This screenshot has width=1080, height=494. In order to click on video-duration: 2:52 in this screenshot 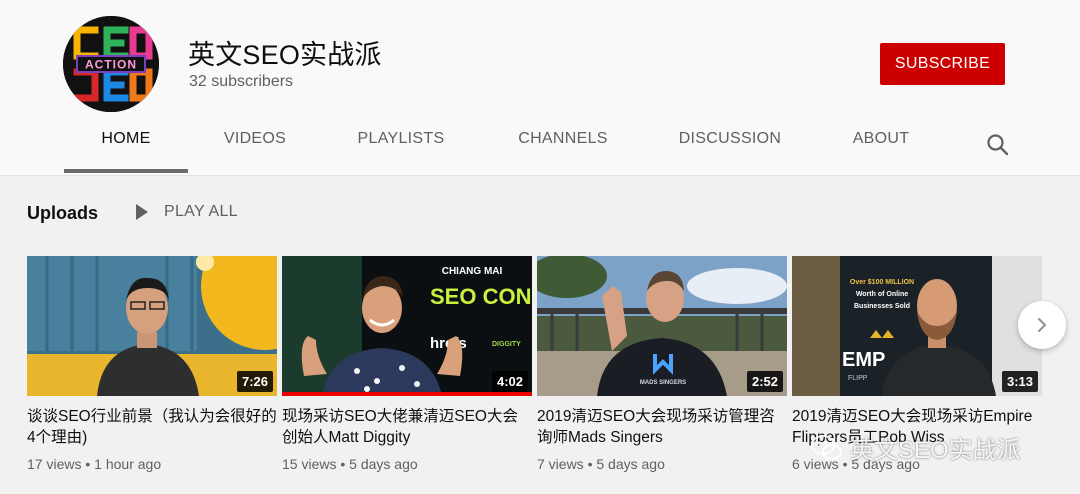, I will do `click(764, 381)`.